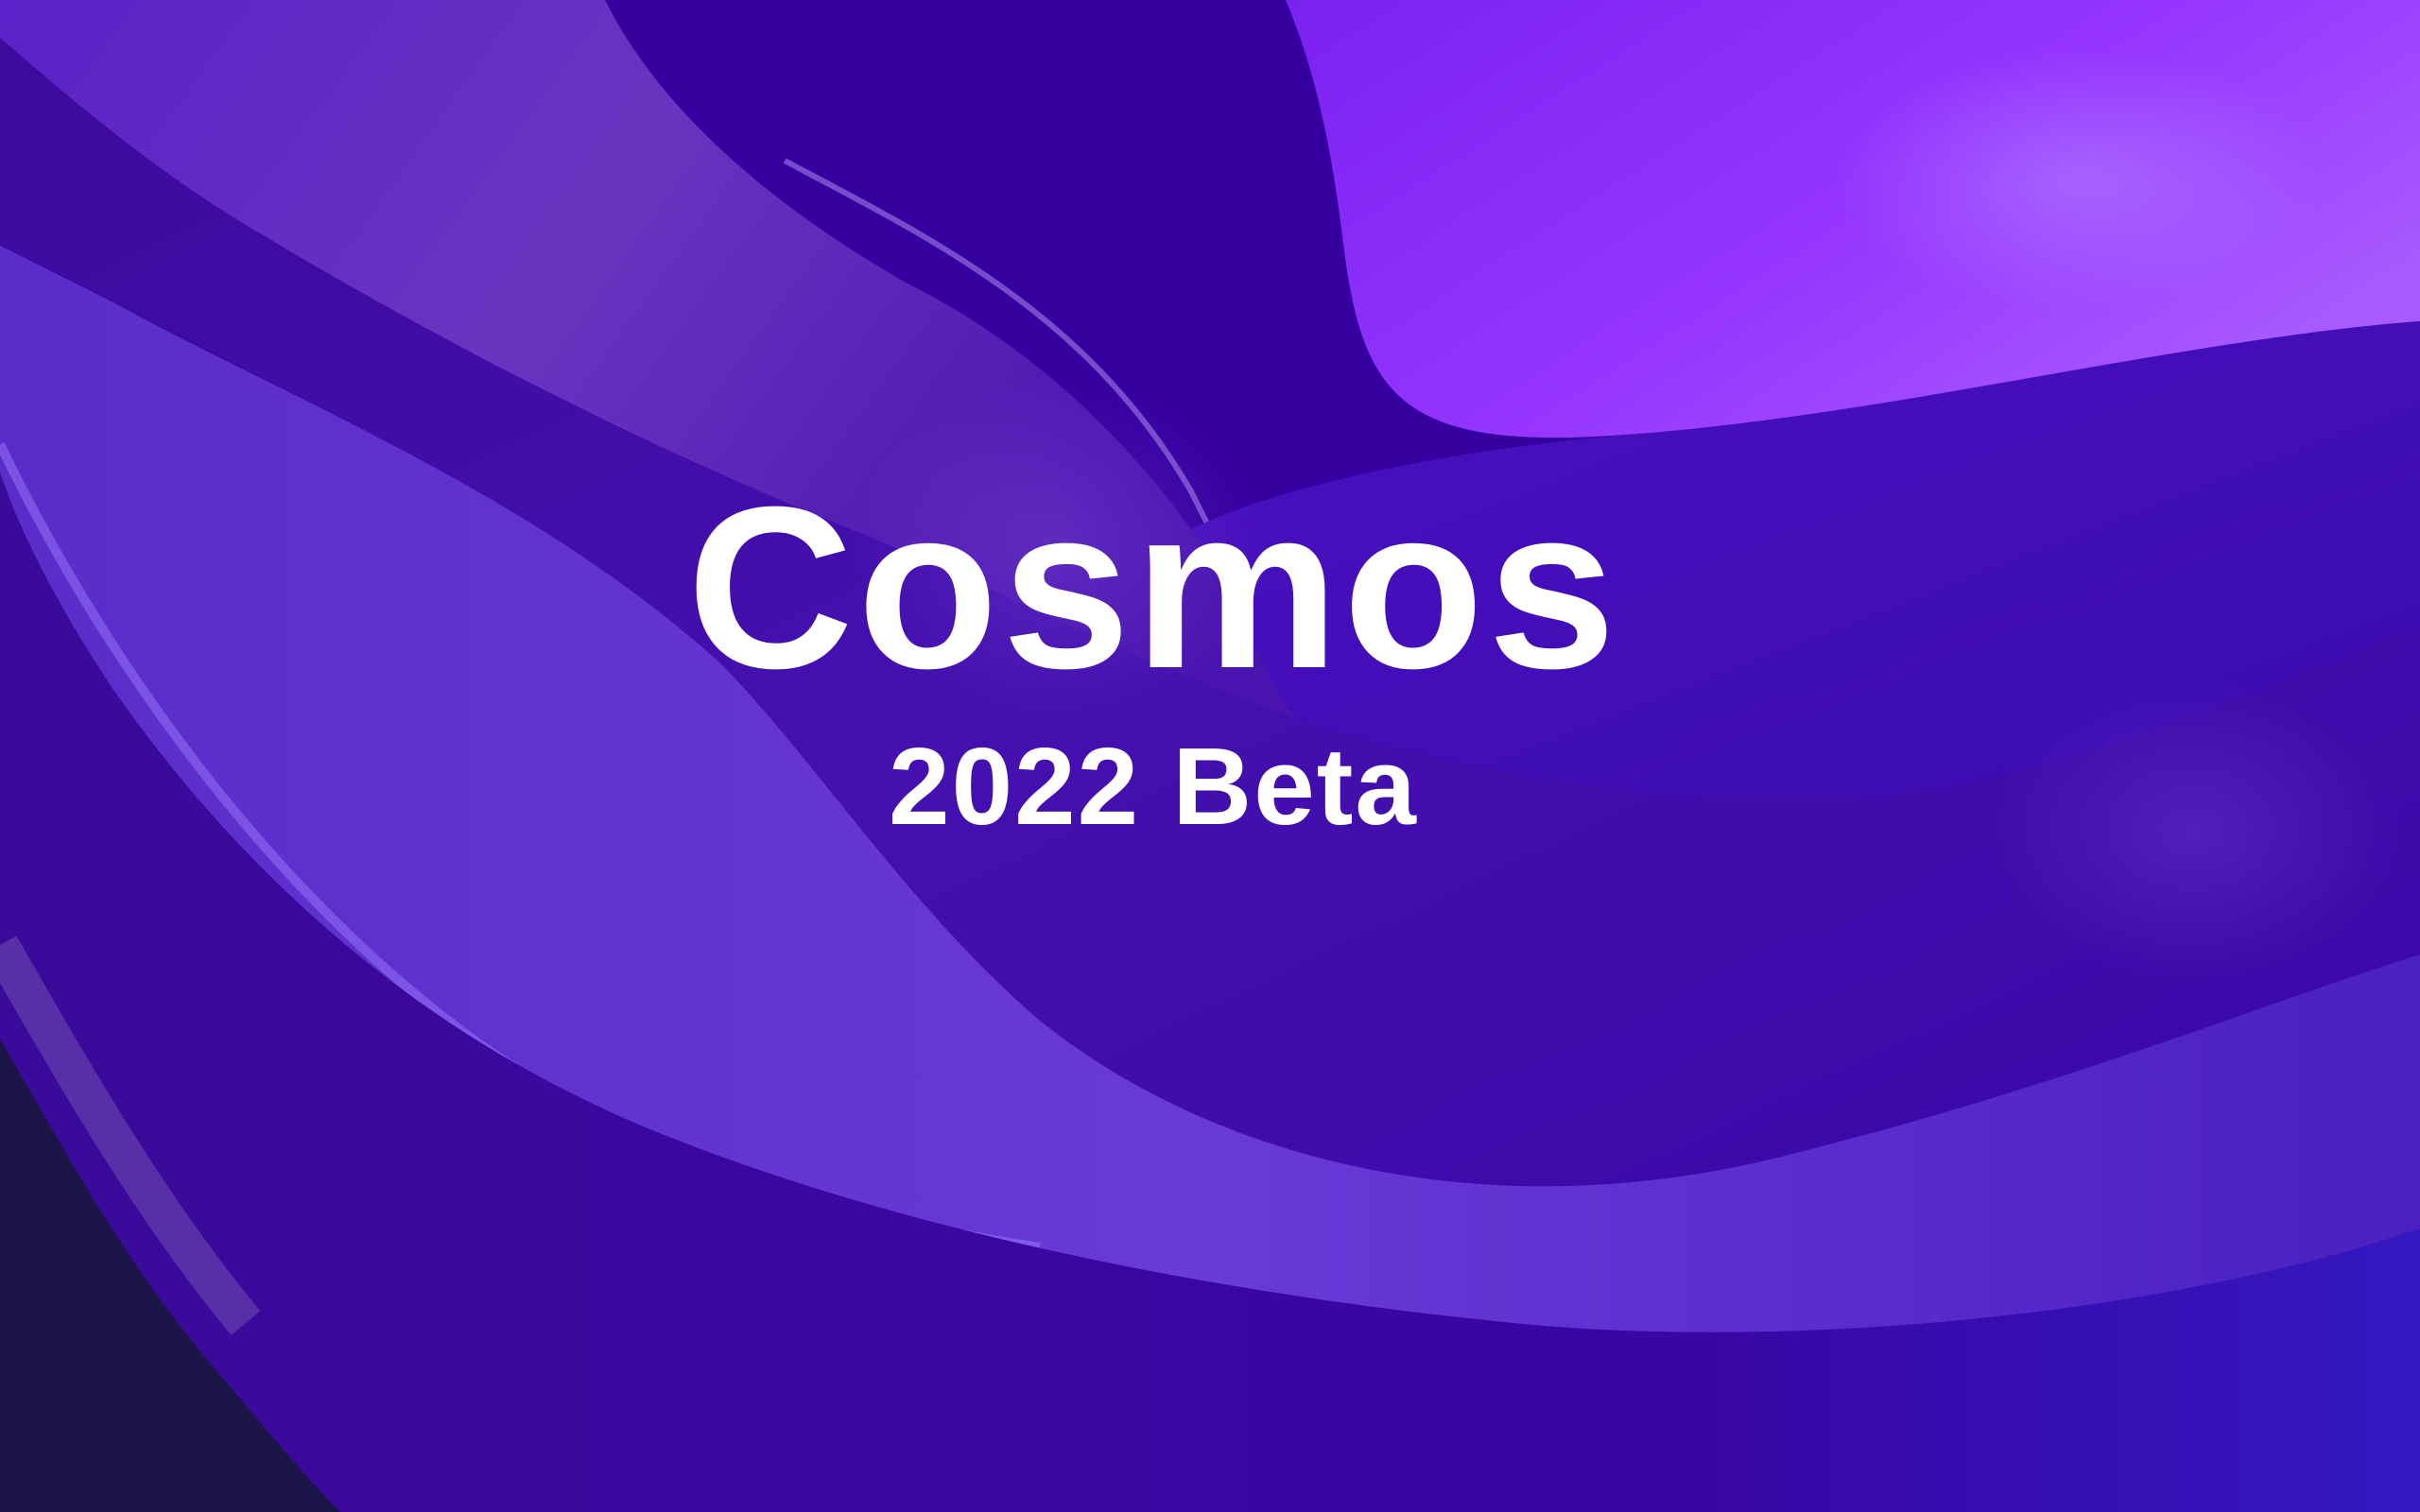  What do you see at coordinates (1153, 587) in the screenshot?
I see `app-title: Cosmos` at bounding box center [1153, 587].